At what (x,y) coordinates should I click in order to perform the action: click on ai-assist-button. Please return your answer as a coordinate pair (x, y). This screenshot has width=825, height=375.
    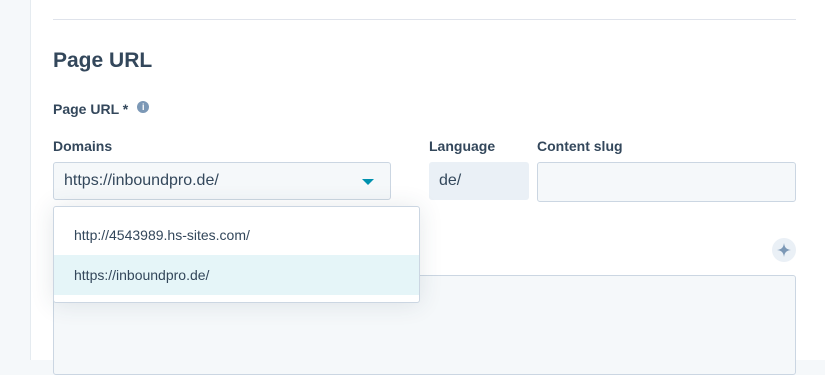
    Looking at the image, I should click on (784, 250).